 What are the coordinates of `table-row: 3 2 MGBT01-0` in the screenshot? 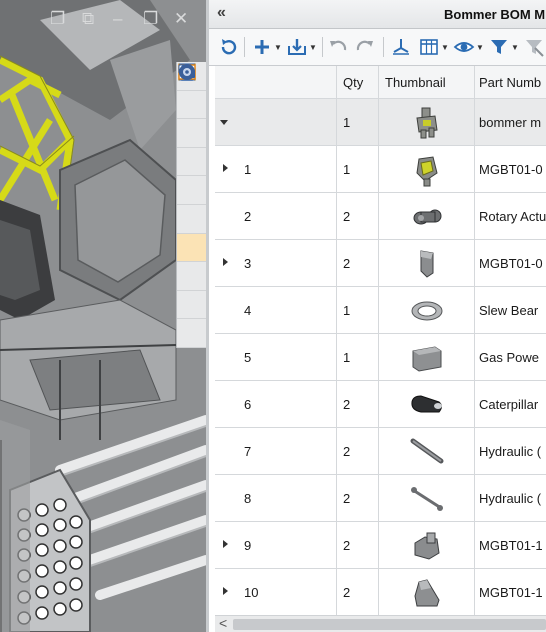 It's located at (380, 263).